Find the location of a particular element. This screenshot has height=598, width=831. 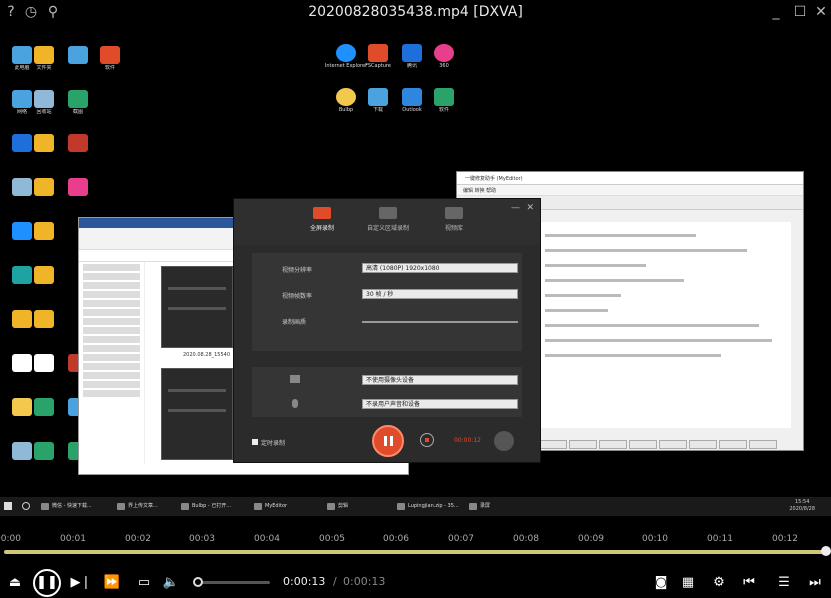

timeline-tick: 00:04 is located at coordinates (267, 539).